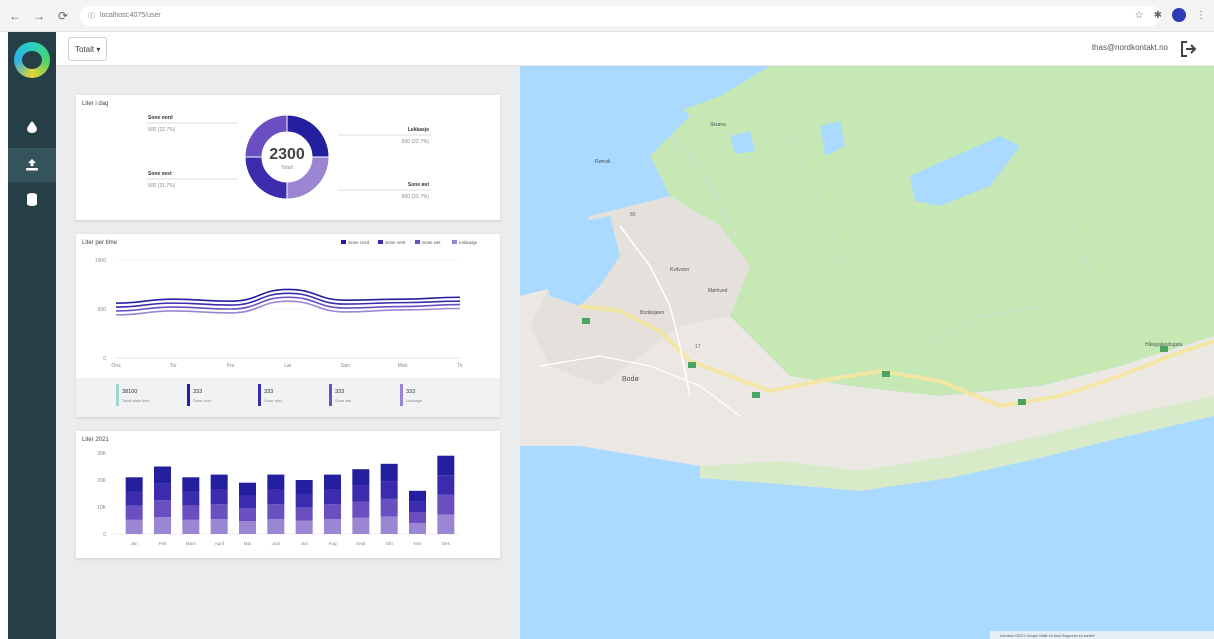 The height and width of the screenshot is (639, 1214). I want to click on line-series, so click(288, 300).